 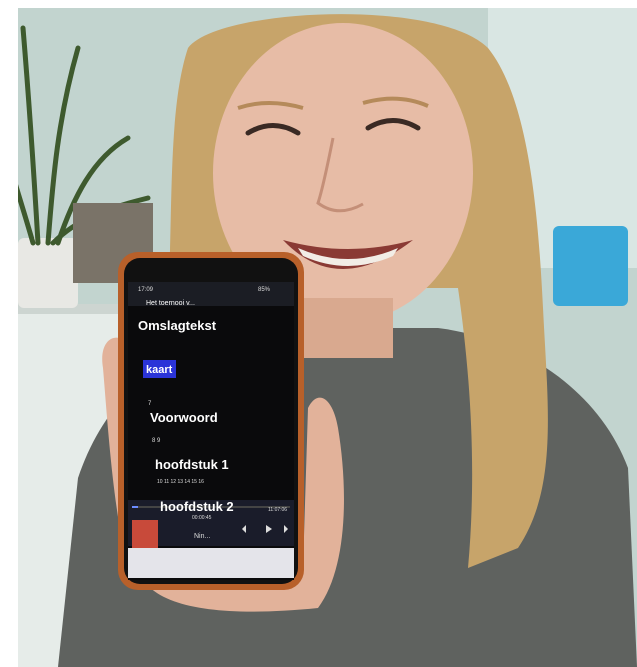 I want to click on blue-object, so click(x=590, y=266).